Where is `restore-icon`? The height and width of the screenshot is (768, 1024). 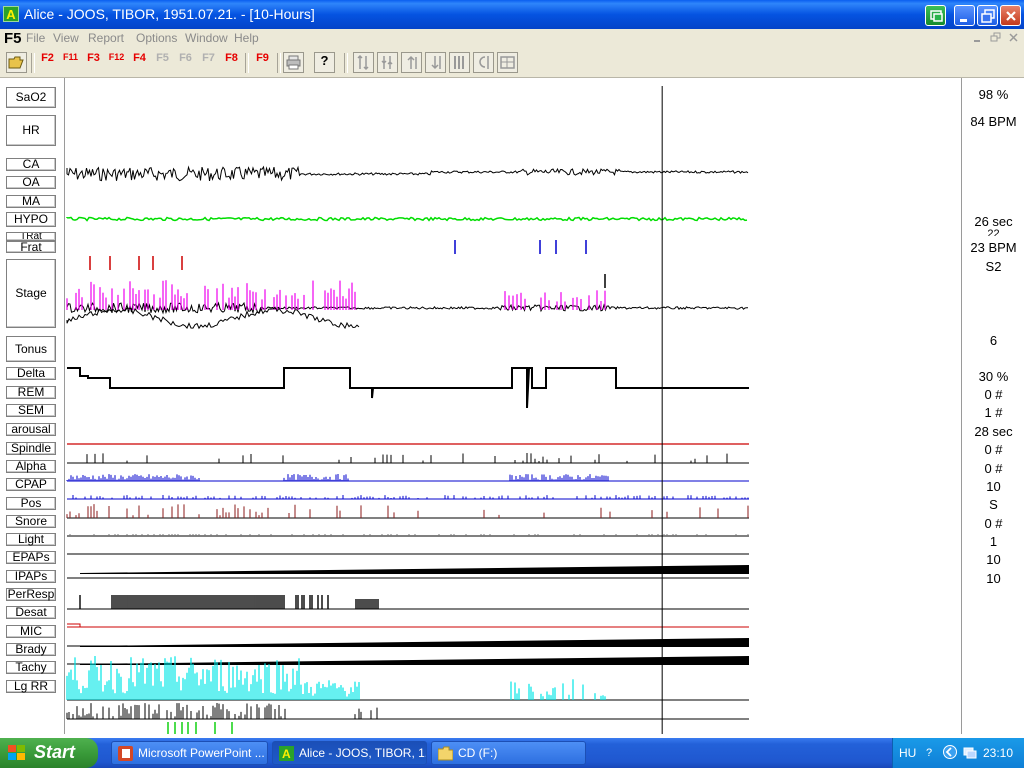 restore-icon is located at coordinates (988, 16).